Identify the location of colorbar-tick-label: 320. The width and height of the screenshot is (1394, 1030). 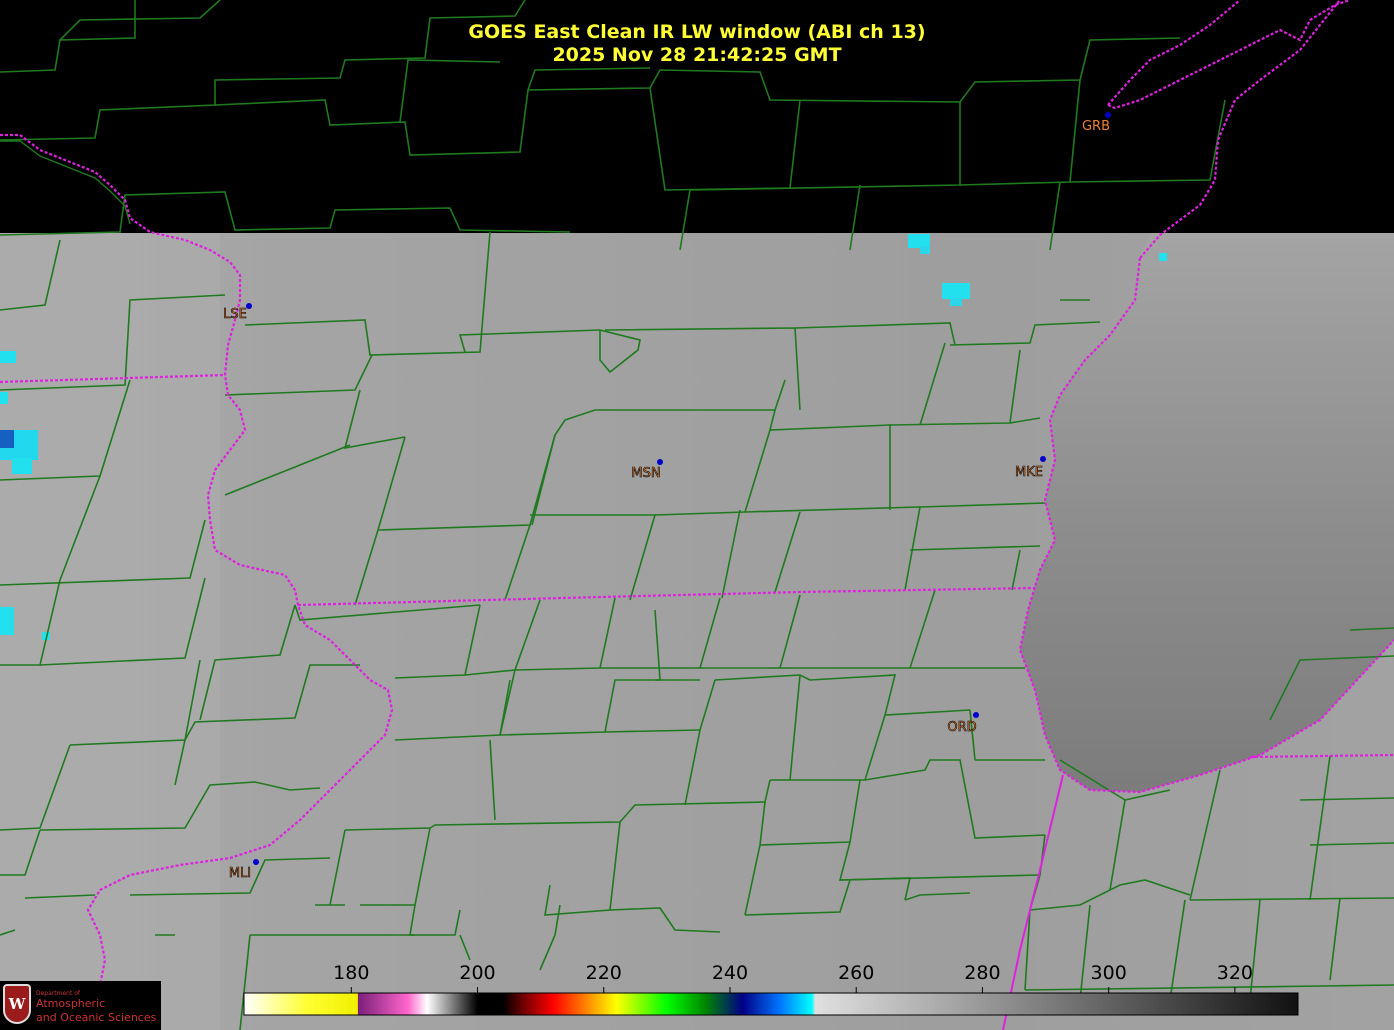
(1235, 973).